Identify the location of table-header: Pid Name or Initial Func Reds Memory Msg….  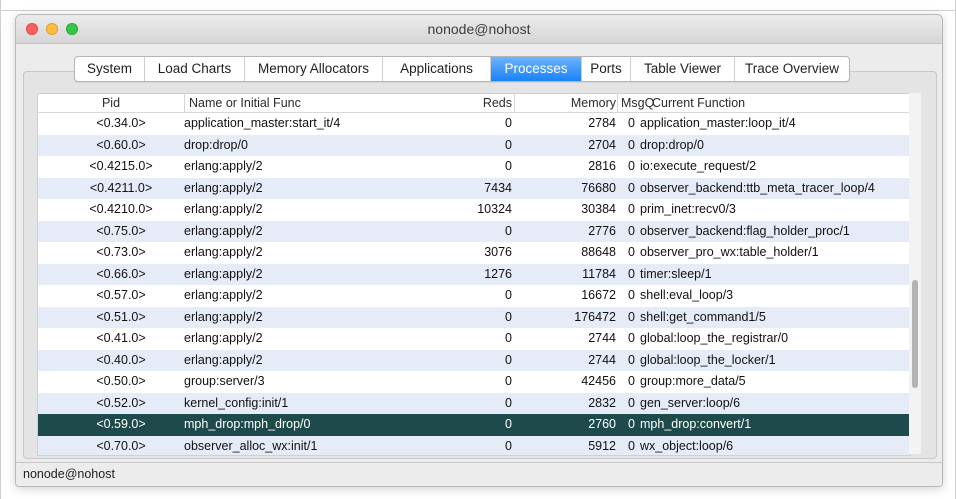
(474, 103).